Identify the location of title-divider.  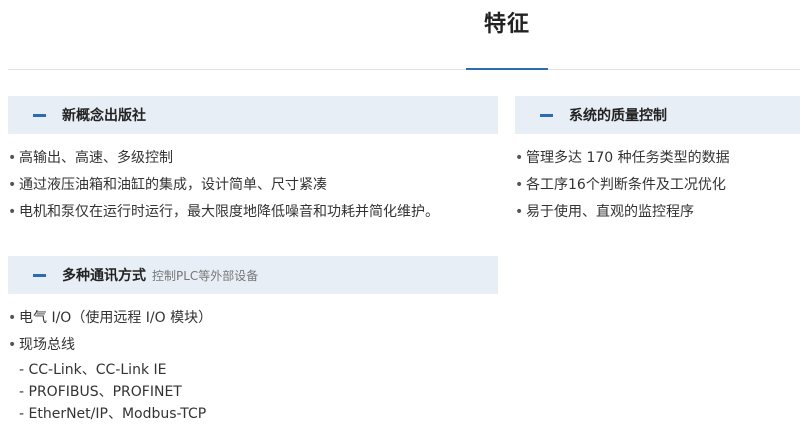
(404, 69).